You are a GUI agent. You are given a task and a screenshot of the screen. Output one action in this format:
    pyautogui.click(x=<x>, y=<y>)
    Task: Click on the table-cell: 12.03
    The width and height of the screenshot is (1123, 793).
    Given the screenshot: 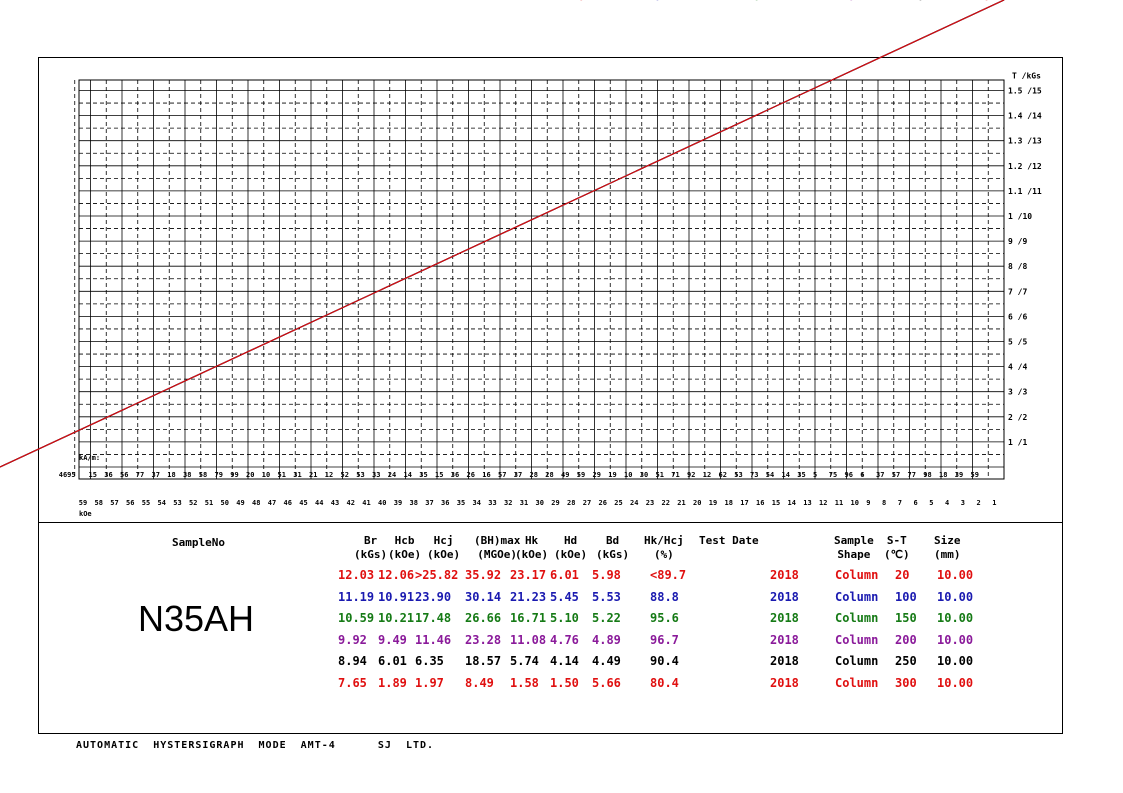 What is the action you would take?
    pyautogui.click(x=356, y=575)
    